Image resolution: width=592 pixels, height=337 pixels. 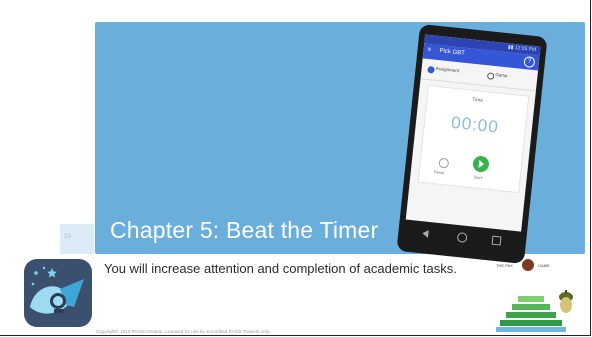 What do you see at coordinates (473, 139) in the screenshot?
I see `timer-card: Time 00:00 Reset Start` at bounding box center [473, 139].